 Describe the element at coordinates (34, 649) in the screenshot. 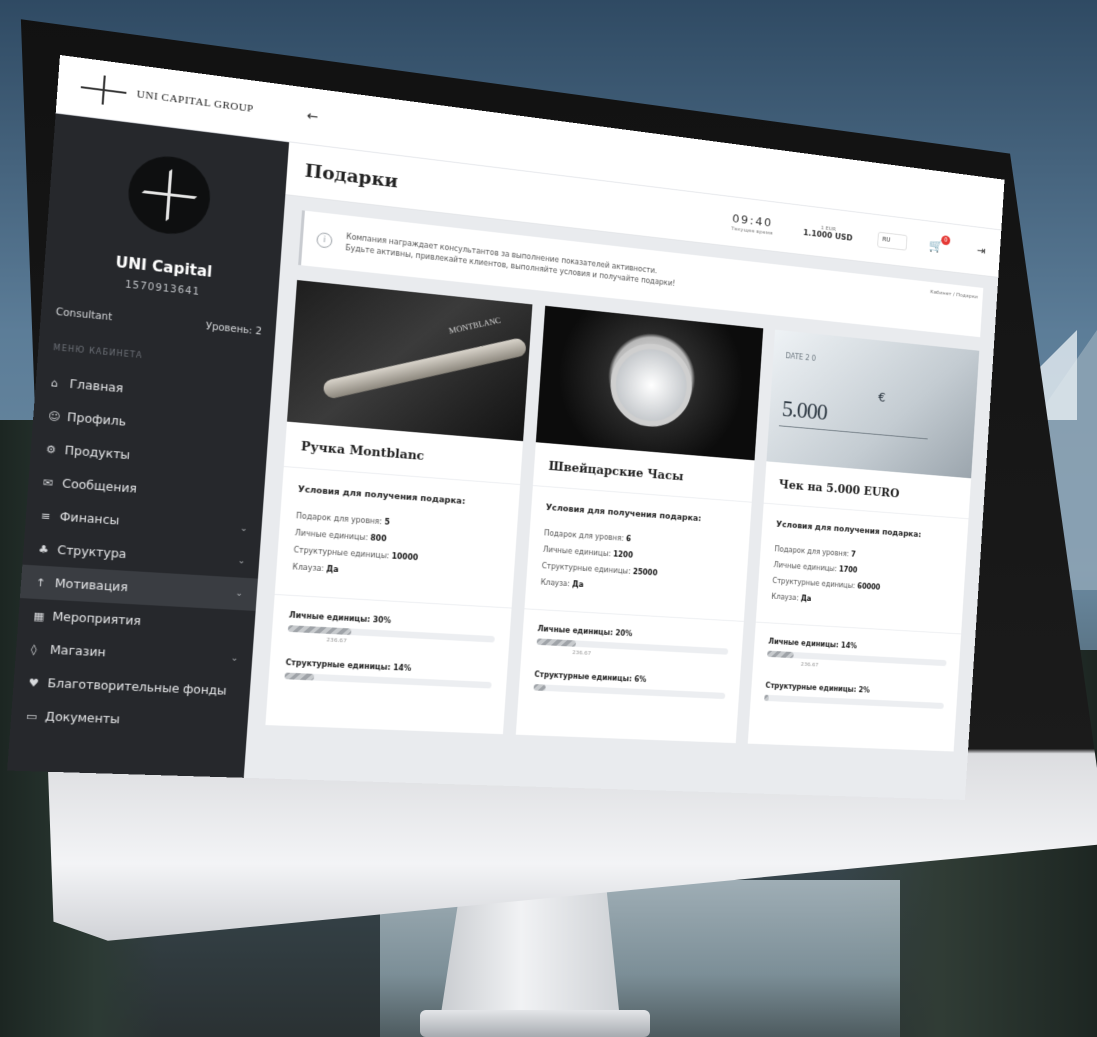

I see `shop-icon: ◊` at that location.